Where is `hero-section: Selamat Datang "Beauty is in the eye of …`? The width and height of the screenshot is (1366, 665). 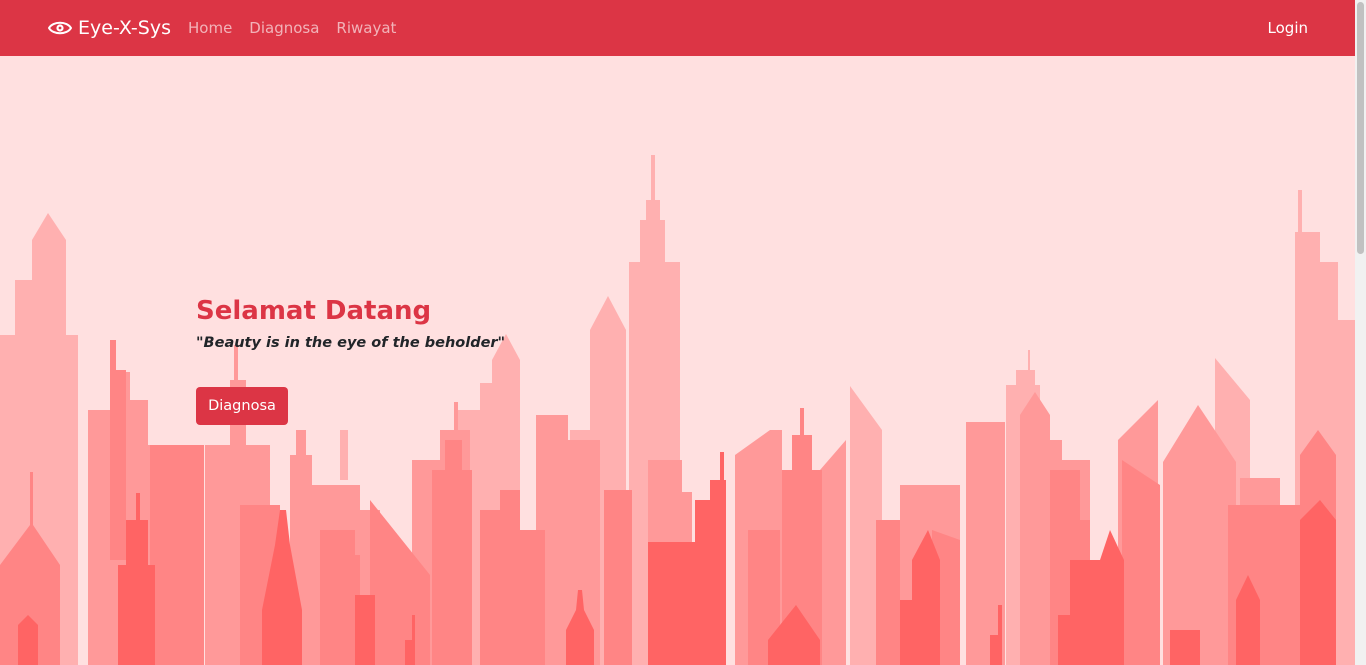 hero-section: Selamat Datang "Beauty is in the eye of … is located at coordinates (351, 360).